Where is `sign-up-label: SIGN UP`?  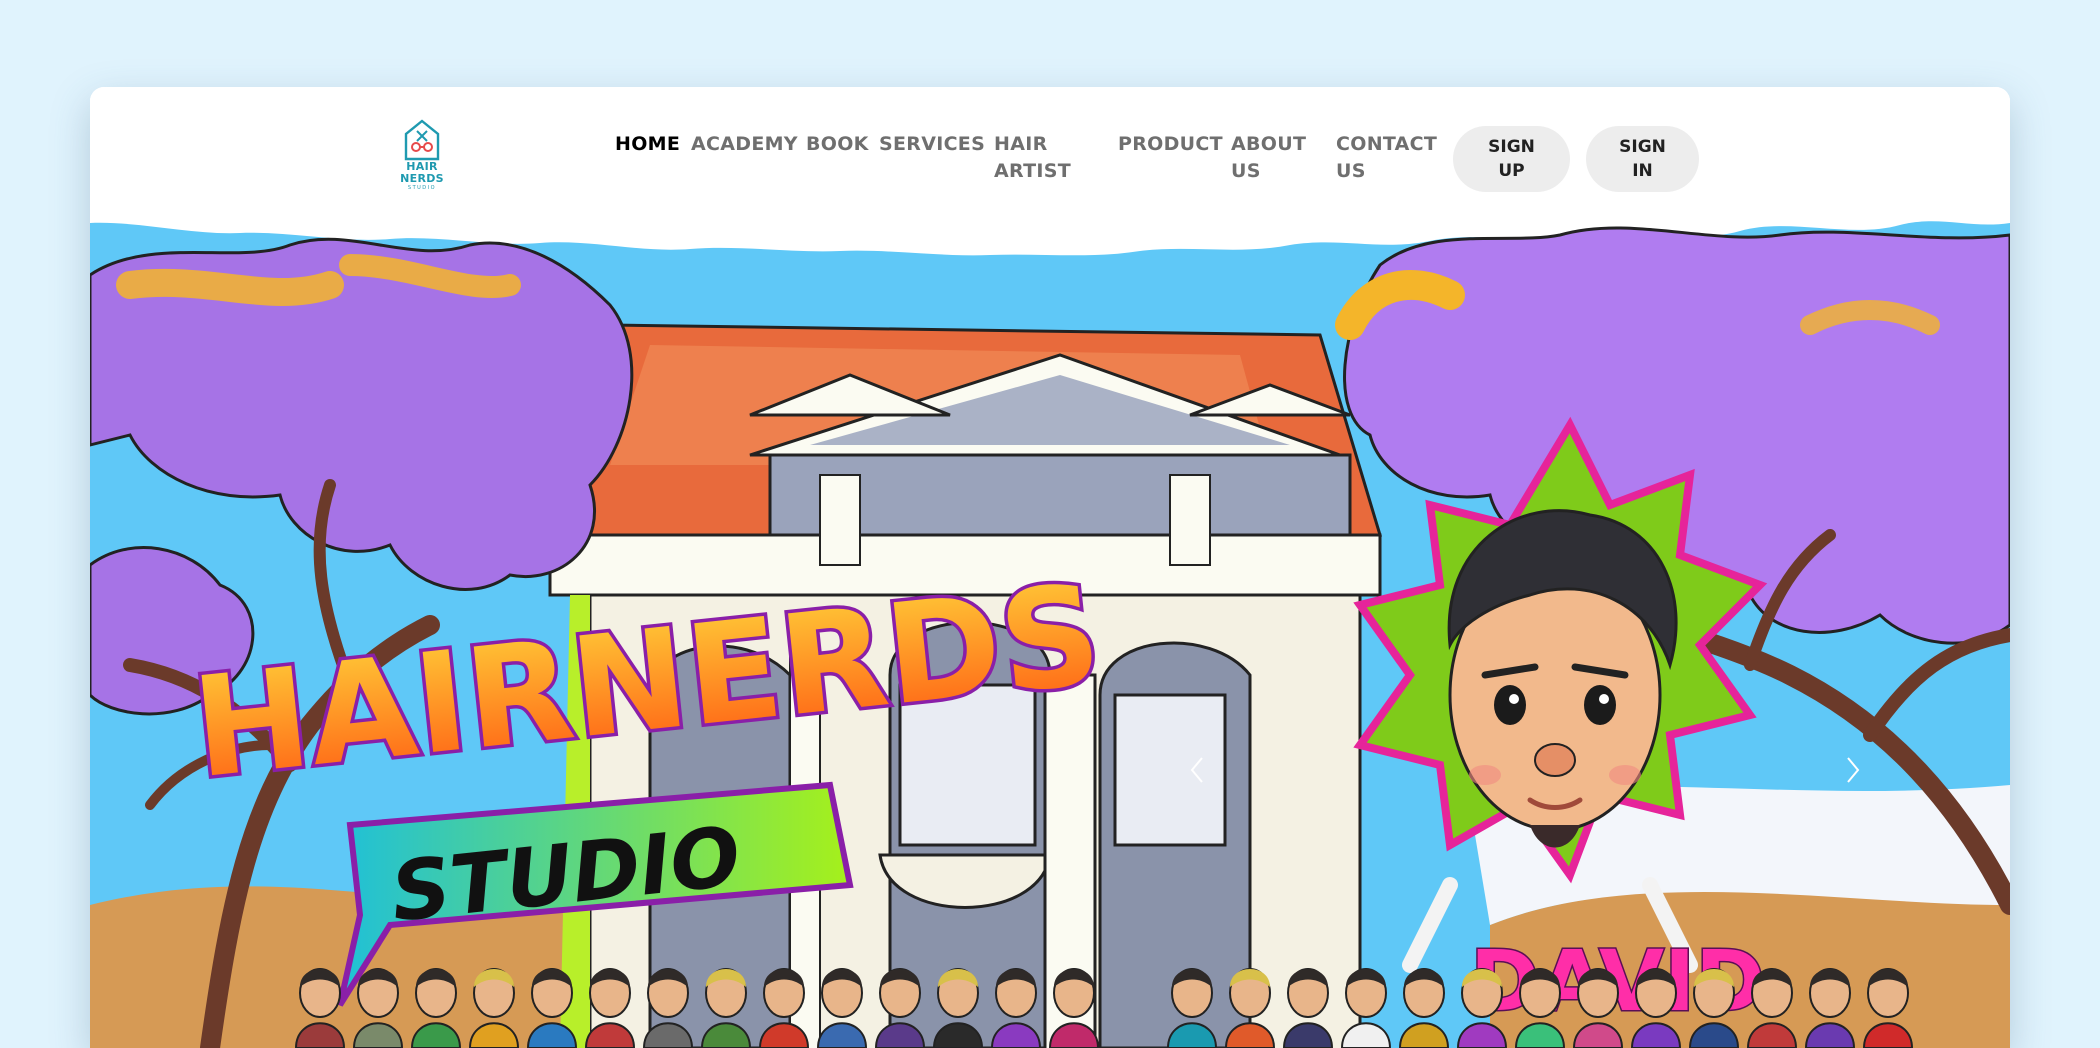
sign-up-label: SIGN UP is located at coordinates (1511, 159).